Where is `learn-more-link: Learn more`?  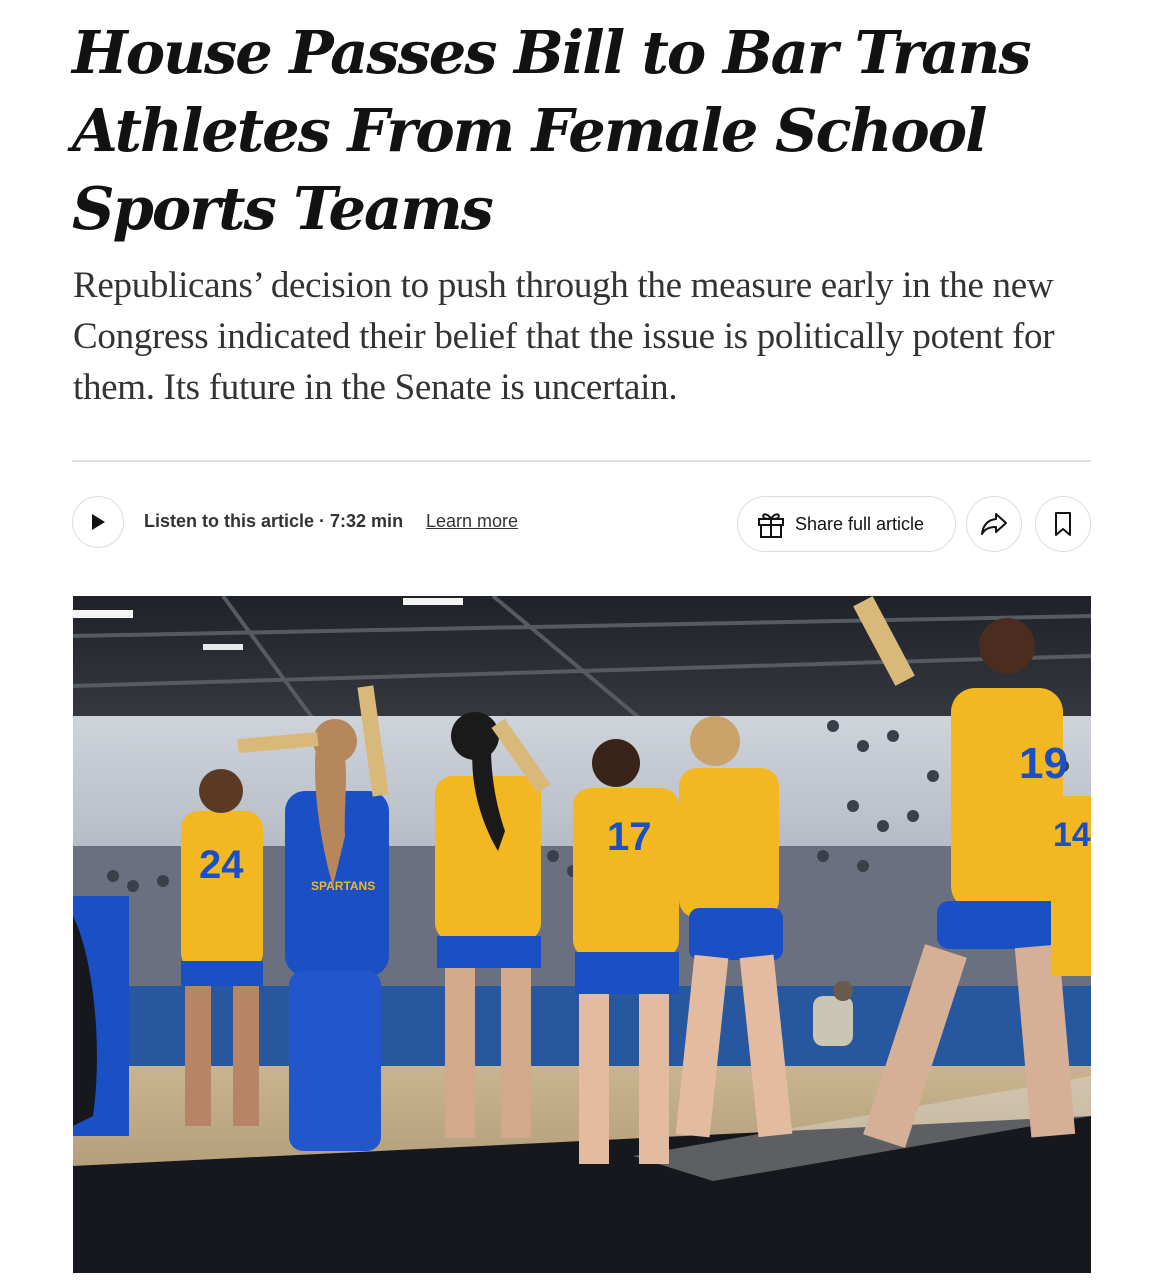
learn-more-link: Learn more is located at coordinates (472, 521).